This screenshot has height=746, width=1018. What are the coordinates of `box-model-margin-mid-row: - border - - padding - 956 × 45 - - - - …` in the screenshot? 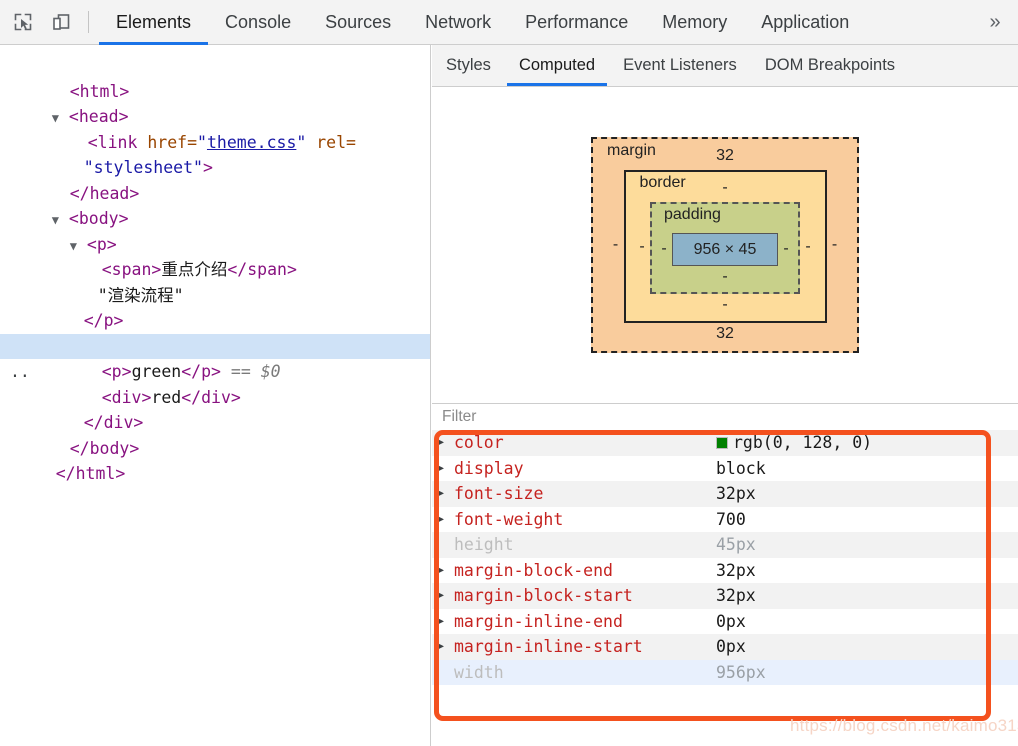 It's located at (725, 245).